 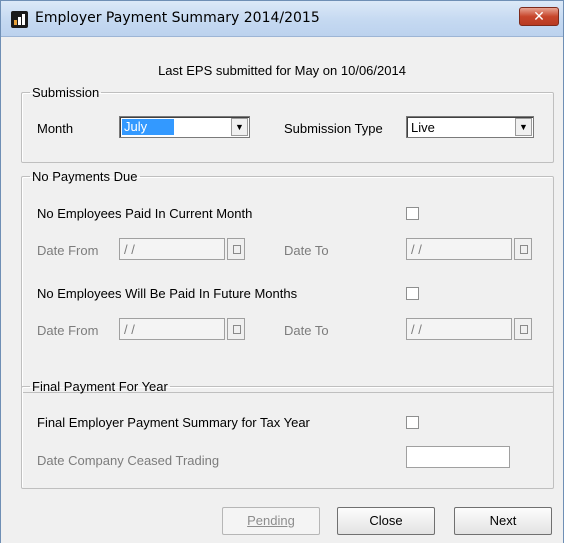 What do you see at coordinates (386, 521) in the screenshot?
I see `close-button: Close` at bounding box center [386, 521].